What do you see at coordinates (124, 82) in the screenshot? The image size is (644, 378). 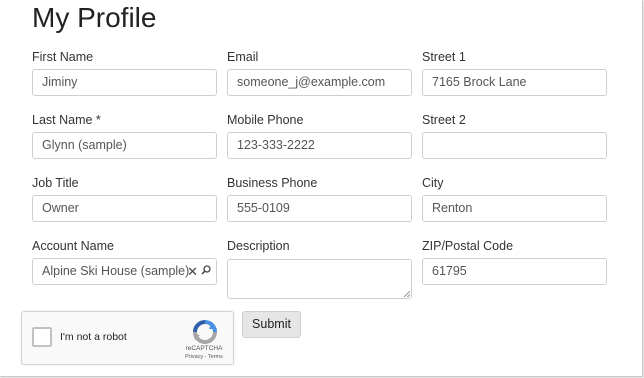 I see `first-name-field: Jiminy` at bounding box center [124, 82].